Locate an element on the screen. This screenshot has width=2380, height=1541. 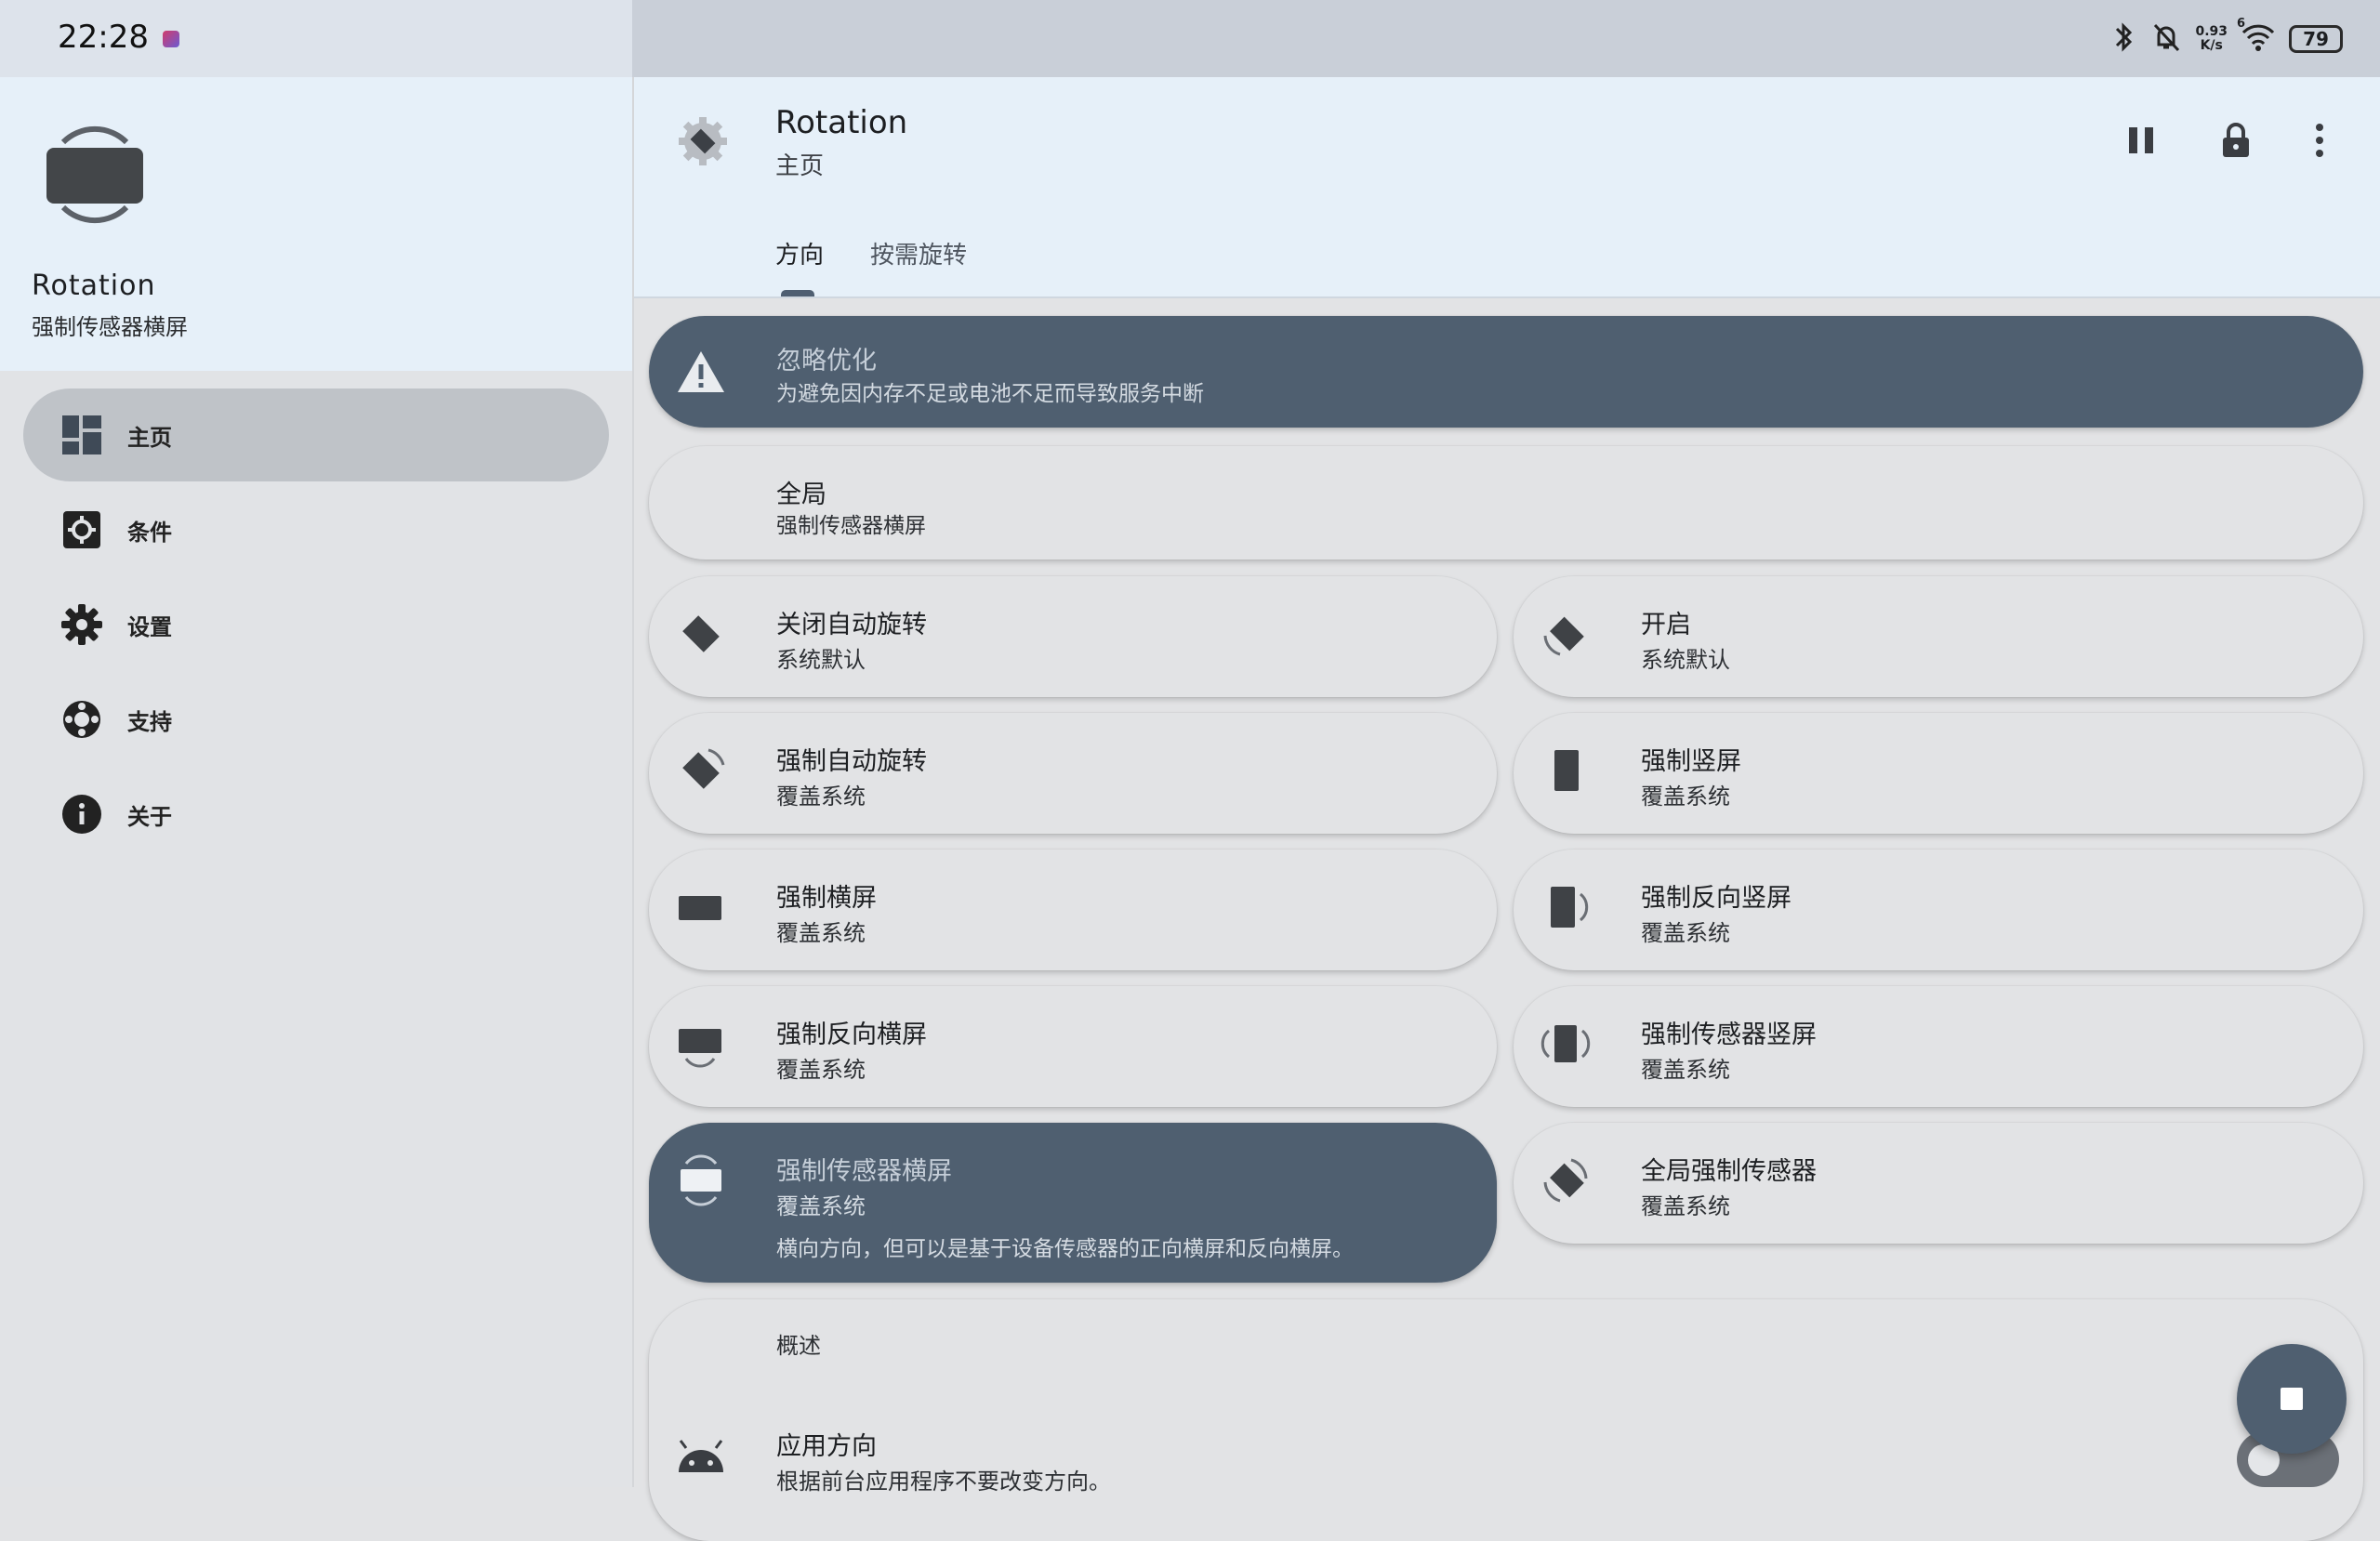
mode-card-reverse-portrait: 强制反向竖屏 覆盖系统 is located at coordinates (1938, 910).